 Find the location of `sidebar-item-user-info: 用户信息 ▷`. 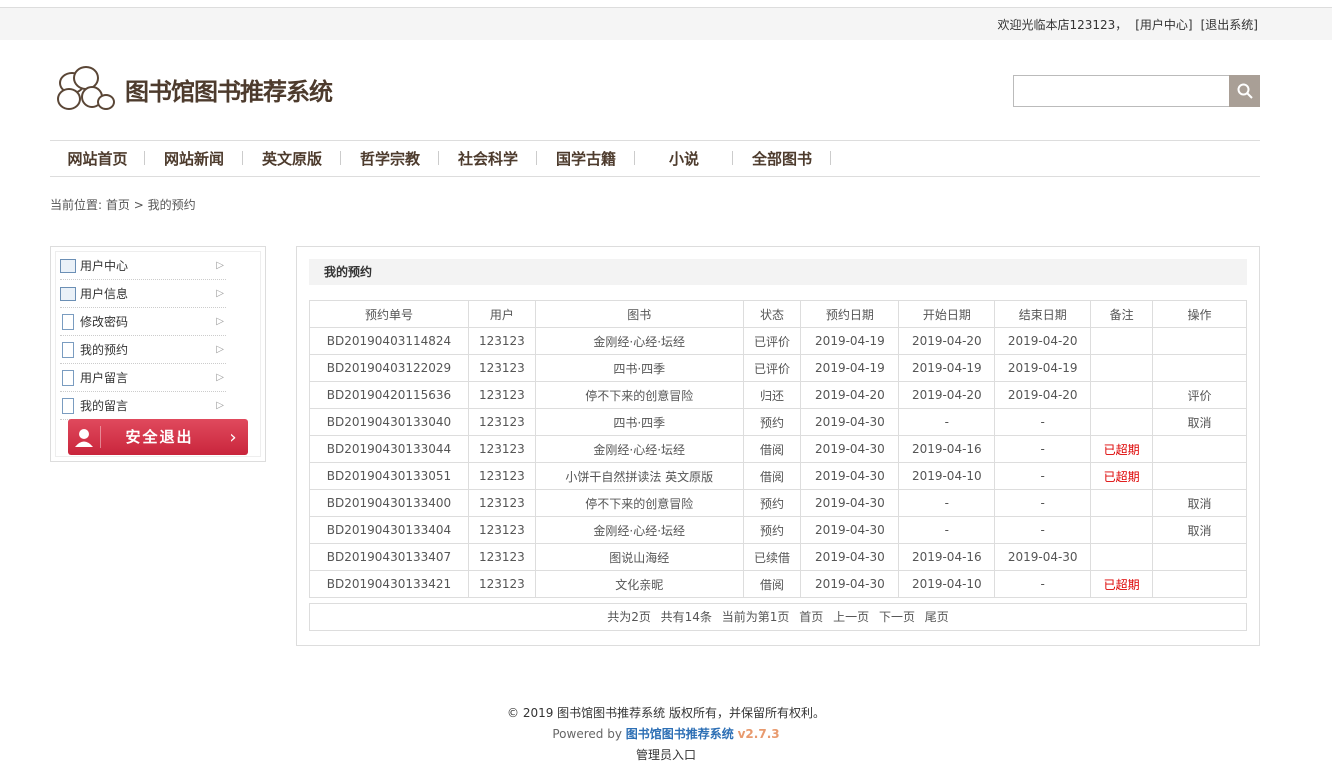

sidebar-item-user-info: 用户信息 ▷ is located at coordinates (143, 294).